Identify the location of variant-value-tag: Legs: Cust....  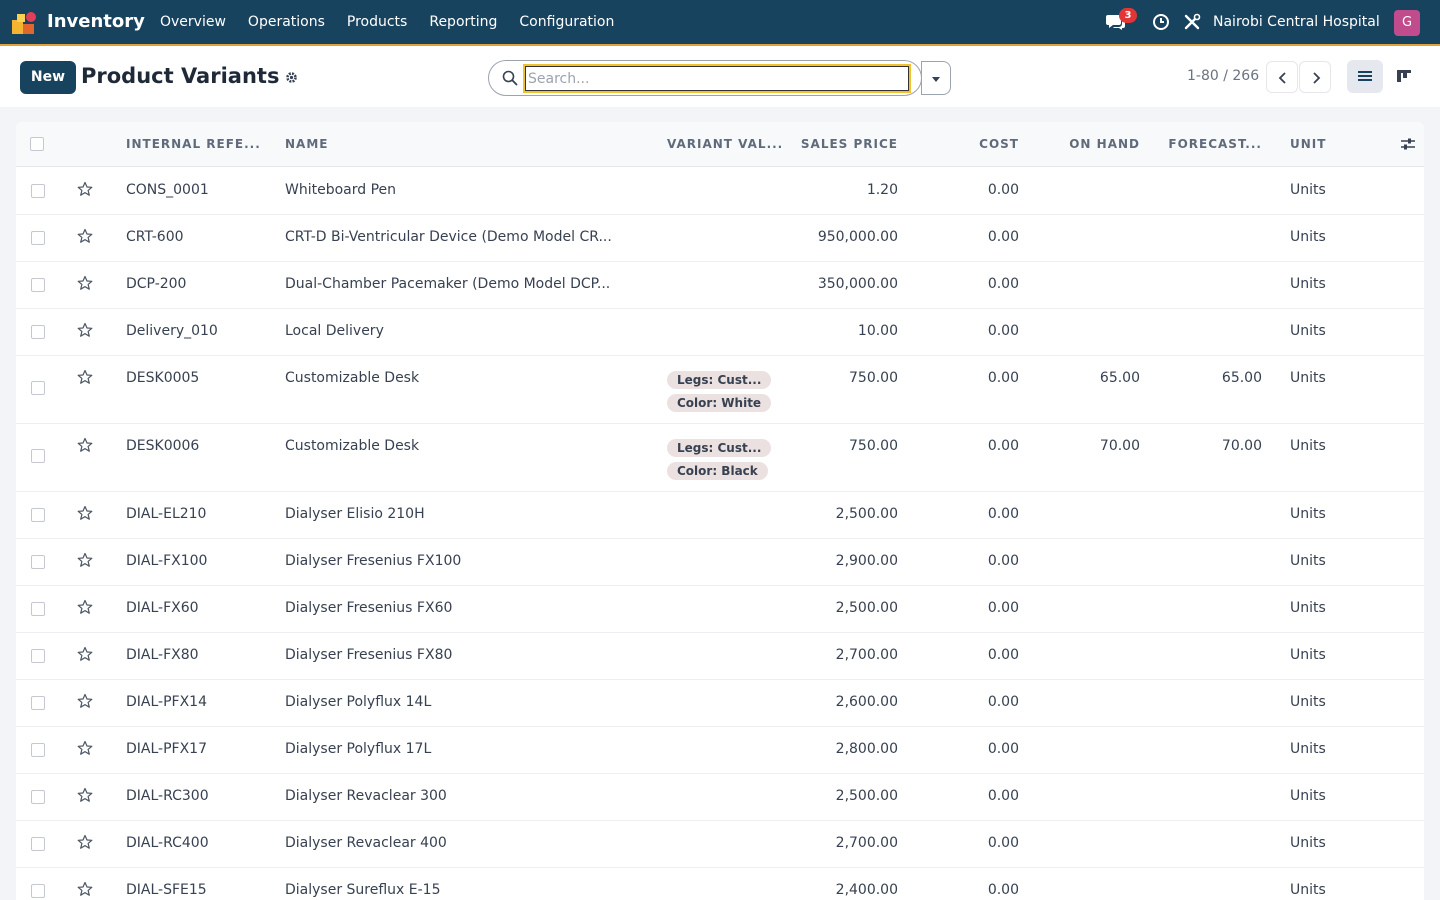
(719, 380).